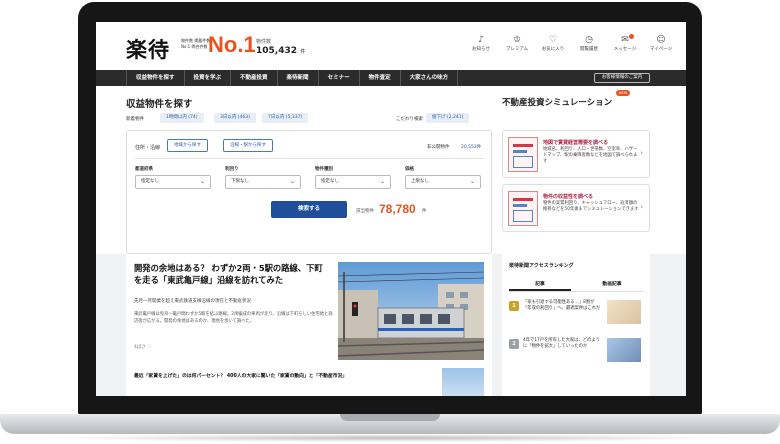 The image size is (780, 444). I want to click on unread-dot, so click(631, 36).